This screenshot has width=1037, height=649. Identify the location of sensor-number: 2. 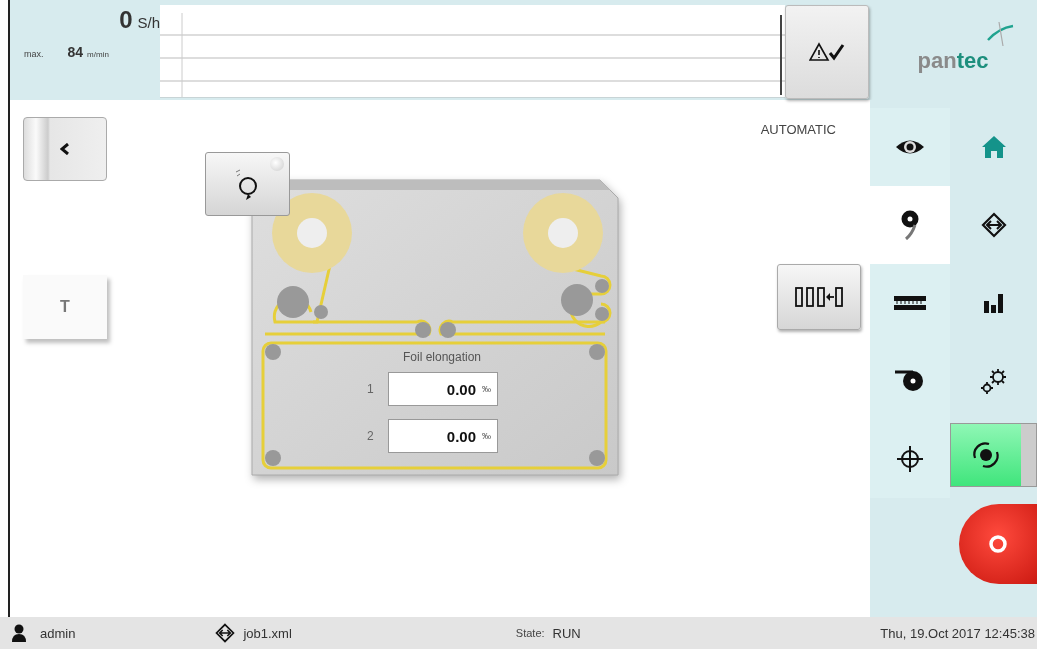
(370, 436).